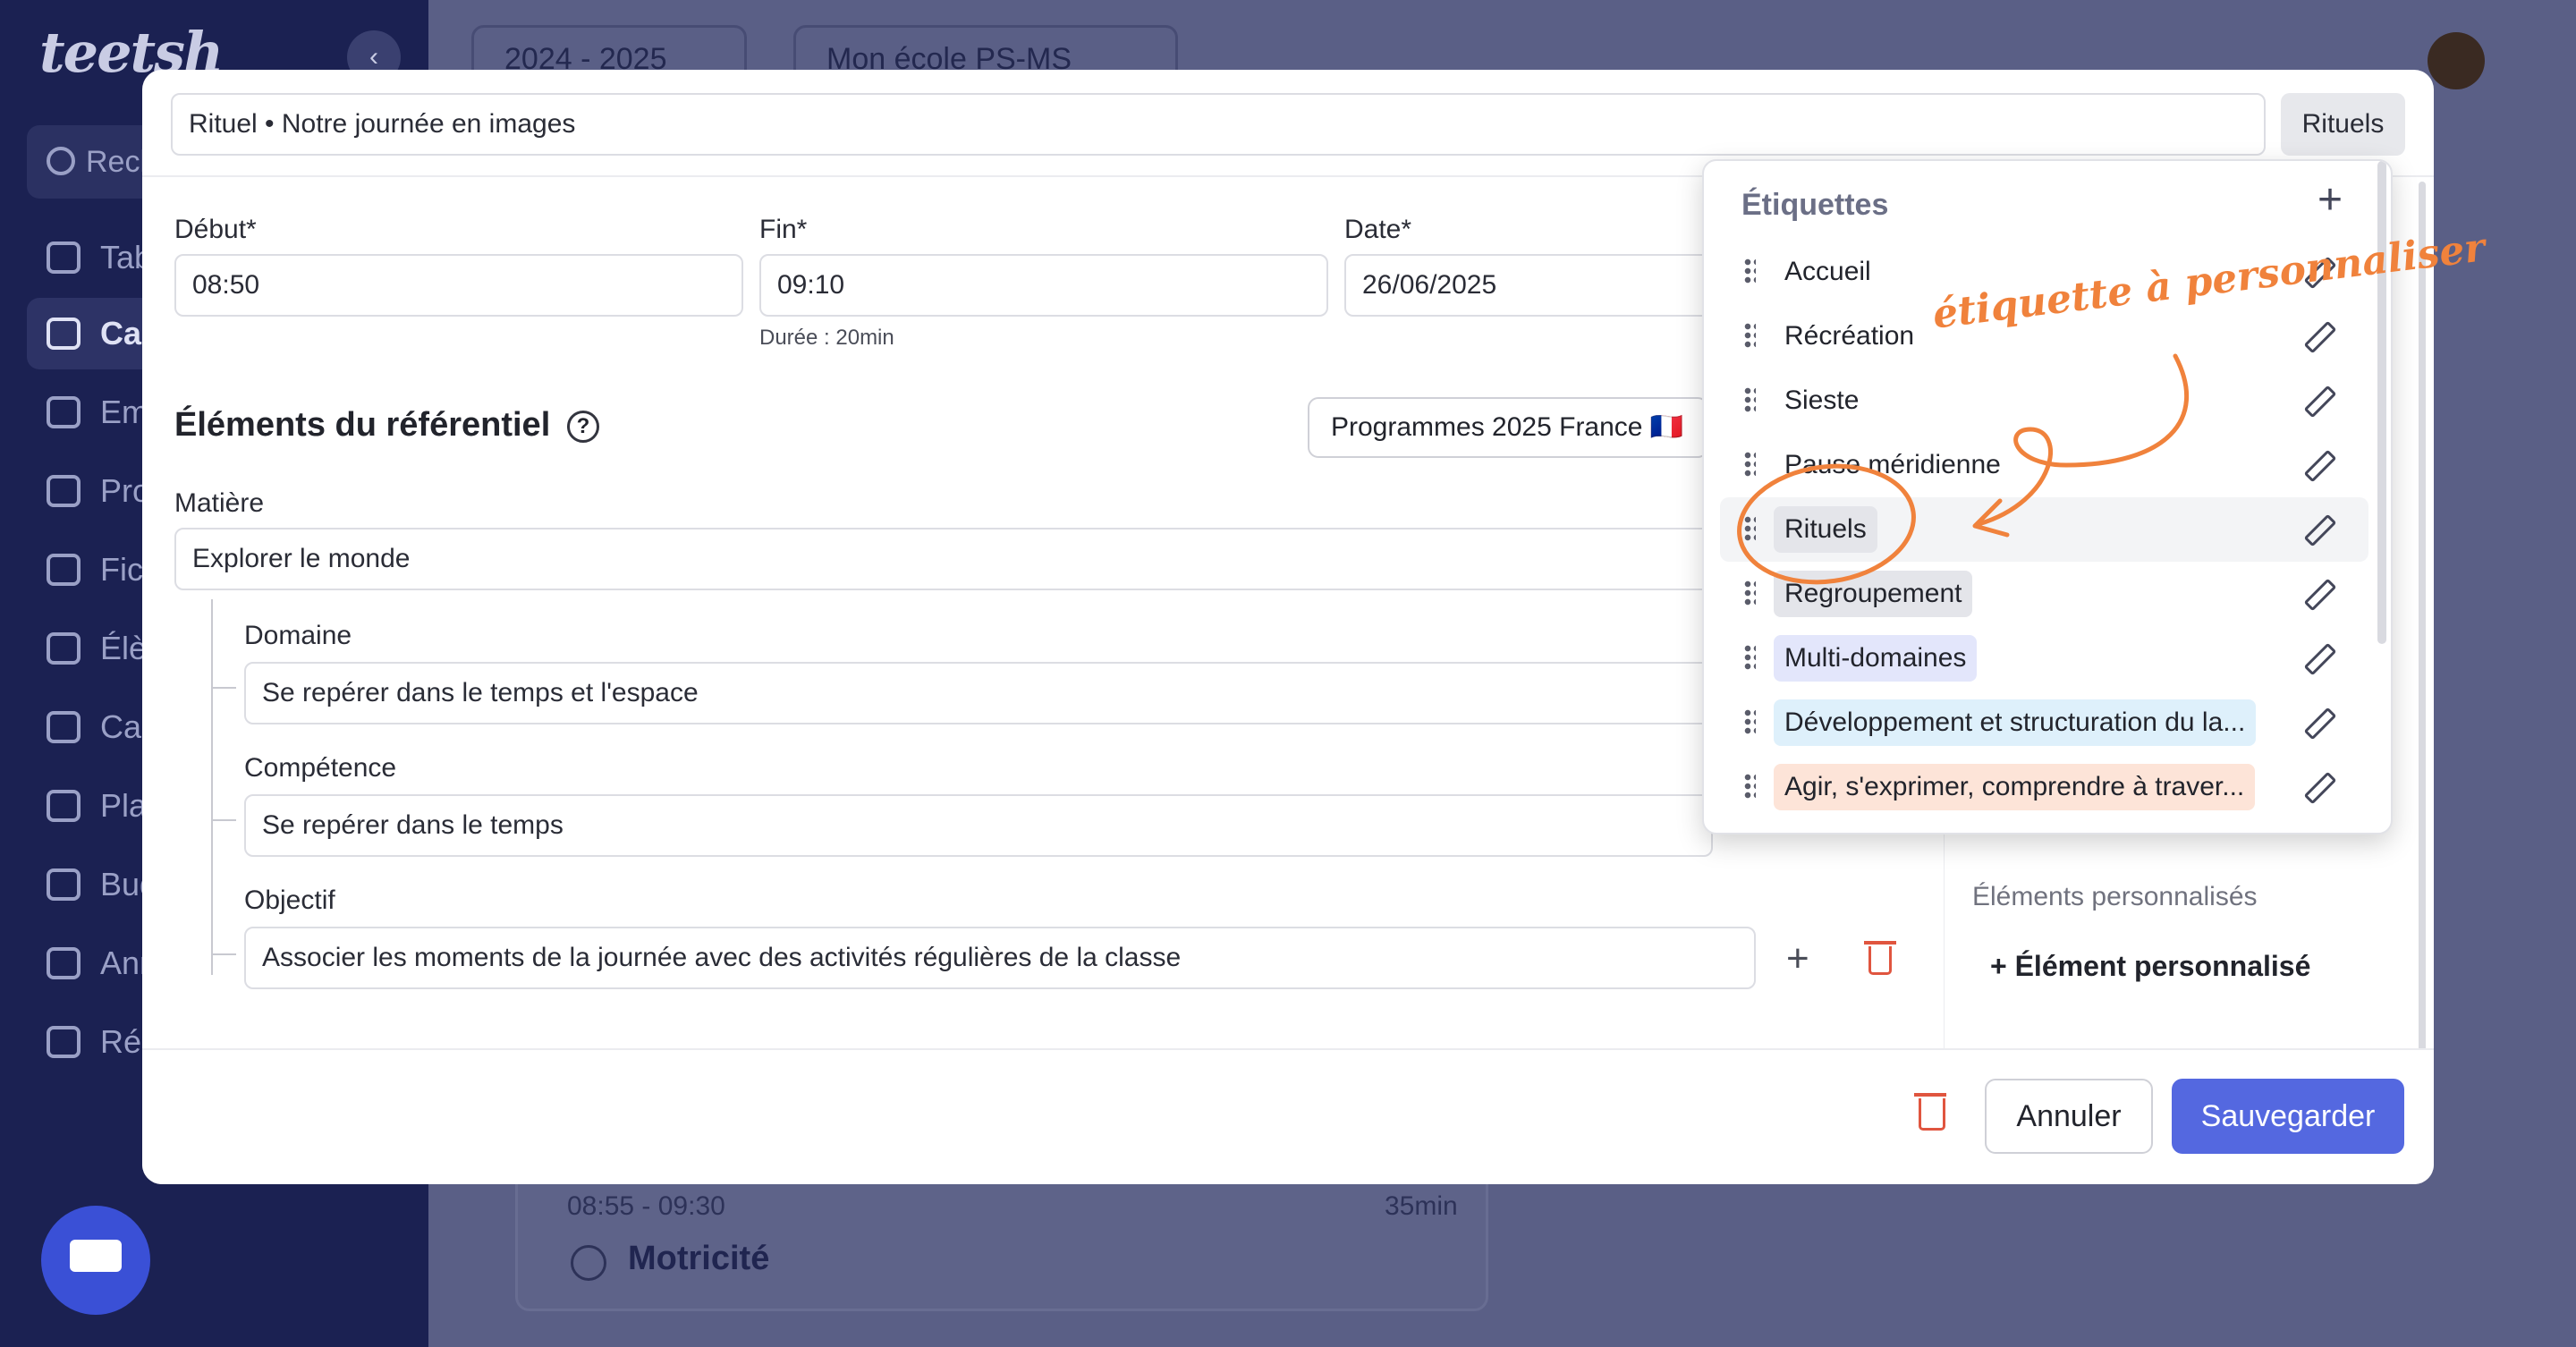  What do you see at coordinates (1043, 285) in the screenshot?
I see `end-time-input: 09:10` at bounding box center [1043, 285].